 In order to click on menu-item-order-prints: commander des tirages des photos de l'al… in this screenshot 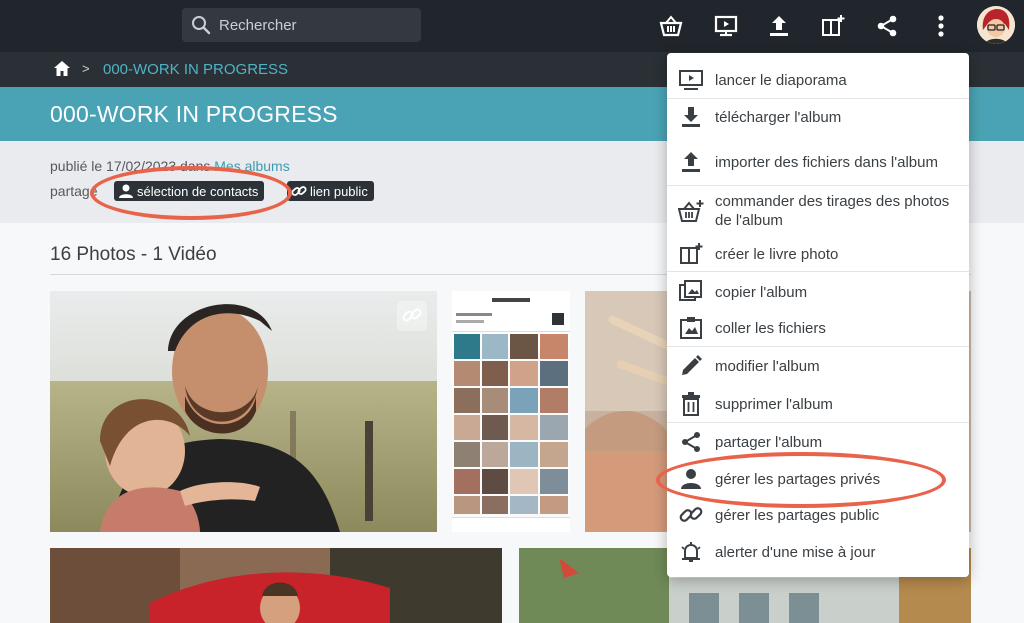, I will do `click(818, 211)`.